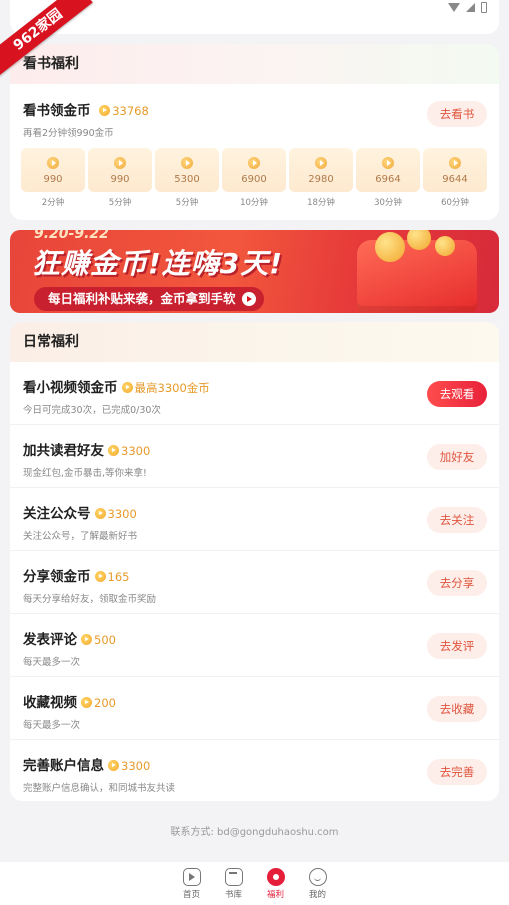 This screenshot has height=905, width=509. I want to click on banner-date: 9.20-9.22, so click(71, 236).